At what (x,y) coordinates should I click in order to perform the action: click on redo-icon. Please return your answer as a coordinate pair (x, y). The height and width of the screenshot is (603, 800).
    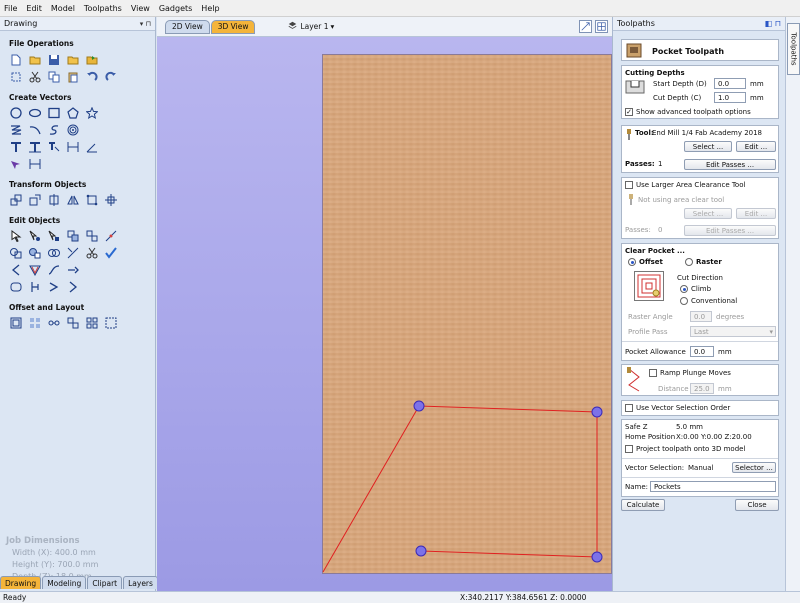
    Looking at the image, I should click on (110, 76).